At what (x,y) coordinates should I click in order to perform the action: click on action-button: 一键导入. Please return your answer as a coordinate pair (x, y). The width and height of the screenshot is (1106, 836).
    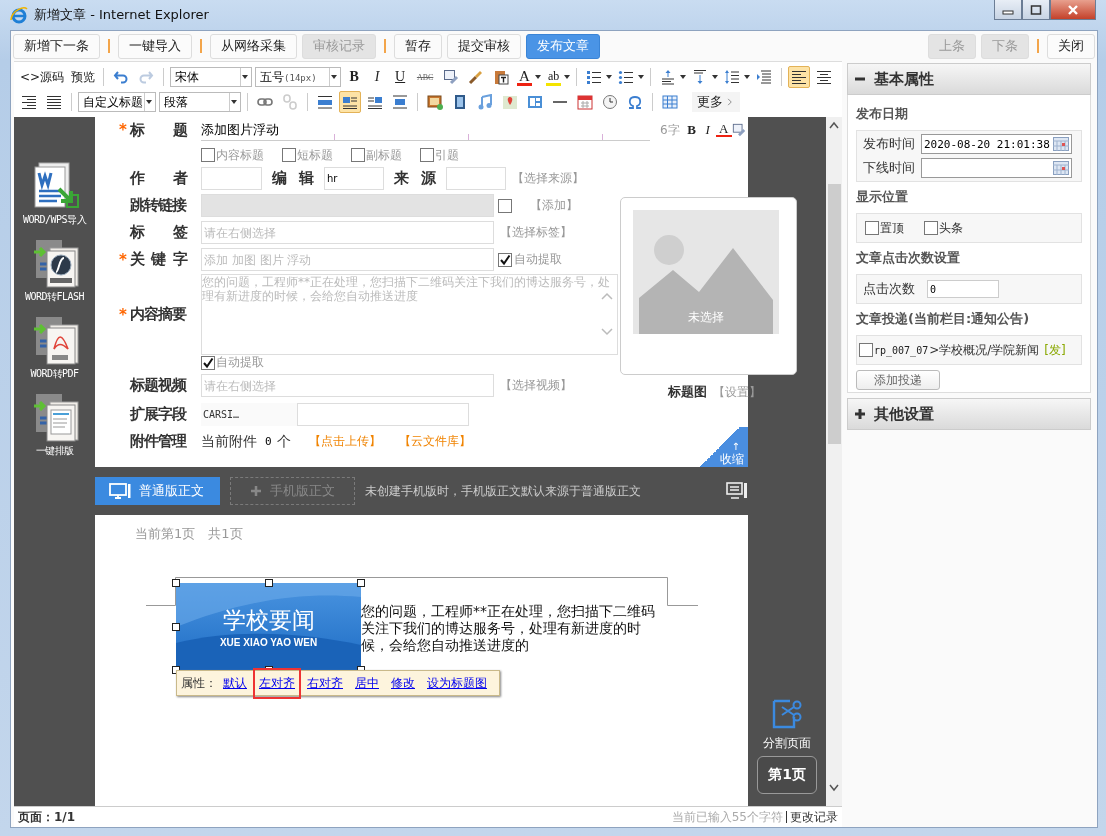
    Looking at the image, I should click on (155, 46).